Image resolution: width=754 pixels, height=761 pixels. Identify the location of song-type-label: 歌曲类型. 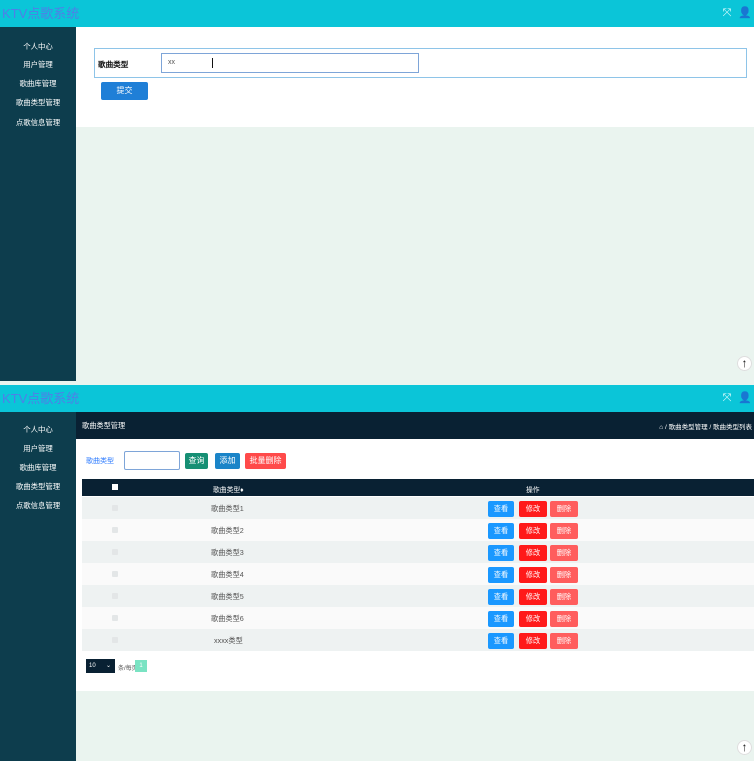
(113, 64).